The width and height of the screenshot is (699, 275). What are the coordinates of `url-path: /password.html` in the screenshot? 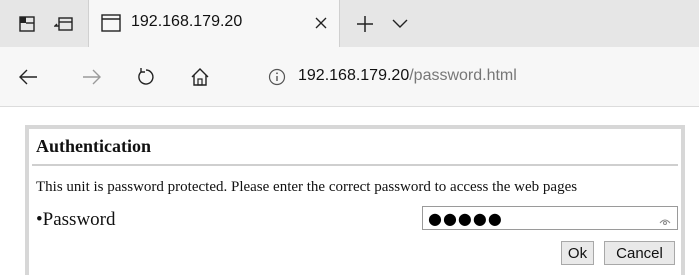 It's located at (463, 75).